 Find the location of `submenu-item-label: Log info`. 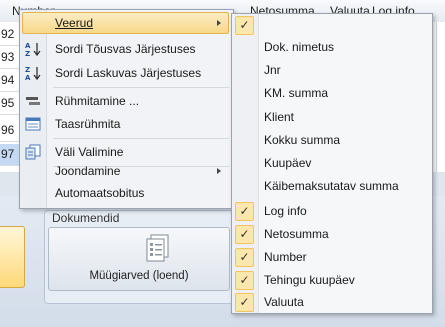

submenu-item-label: Log info is located at coordinates (285, 211).